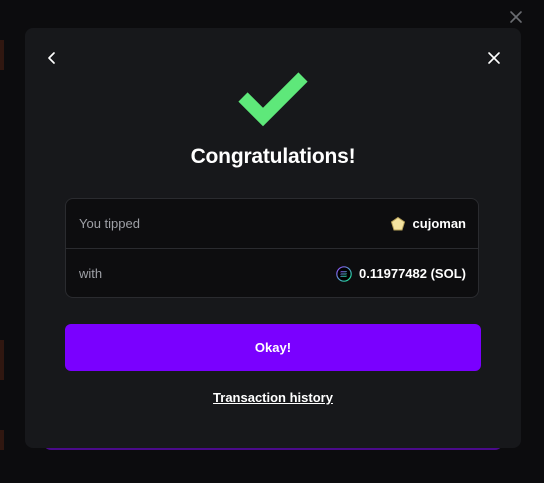 This screenshot has height=483, width=544. I want to click on amount-text: 0.11977482 (SOL), so click(412, 273).